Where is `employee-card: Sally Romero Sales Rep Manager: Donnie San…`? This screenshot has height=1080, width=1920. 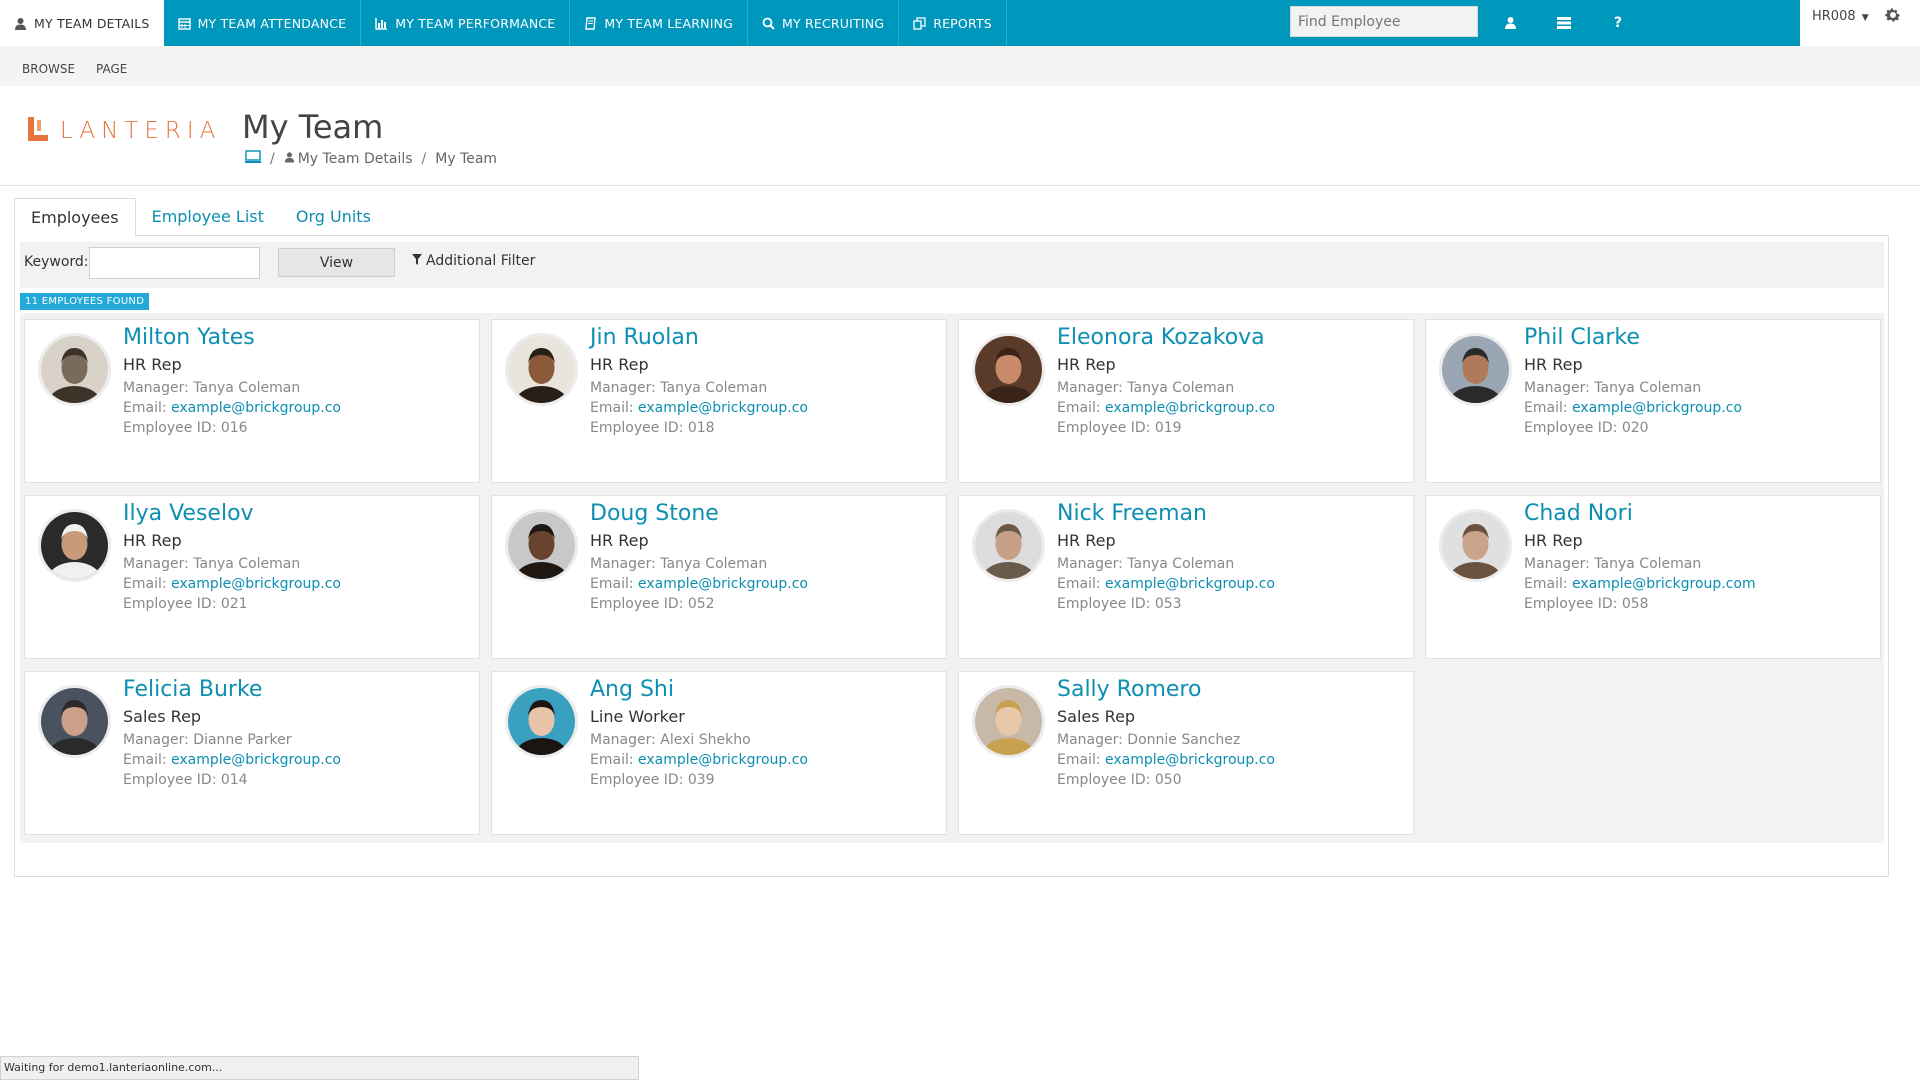 employee-card: Sally Romero Sales Rep Manager: Donnie San… is located at coordinates (1186, 753).